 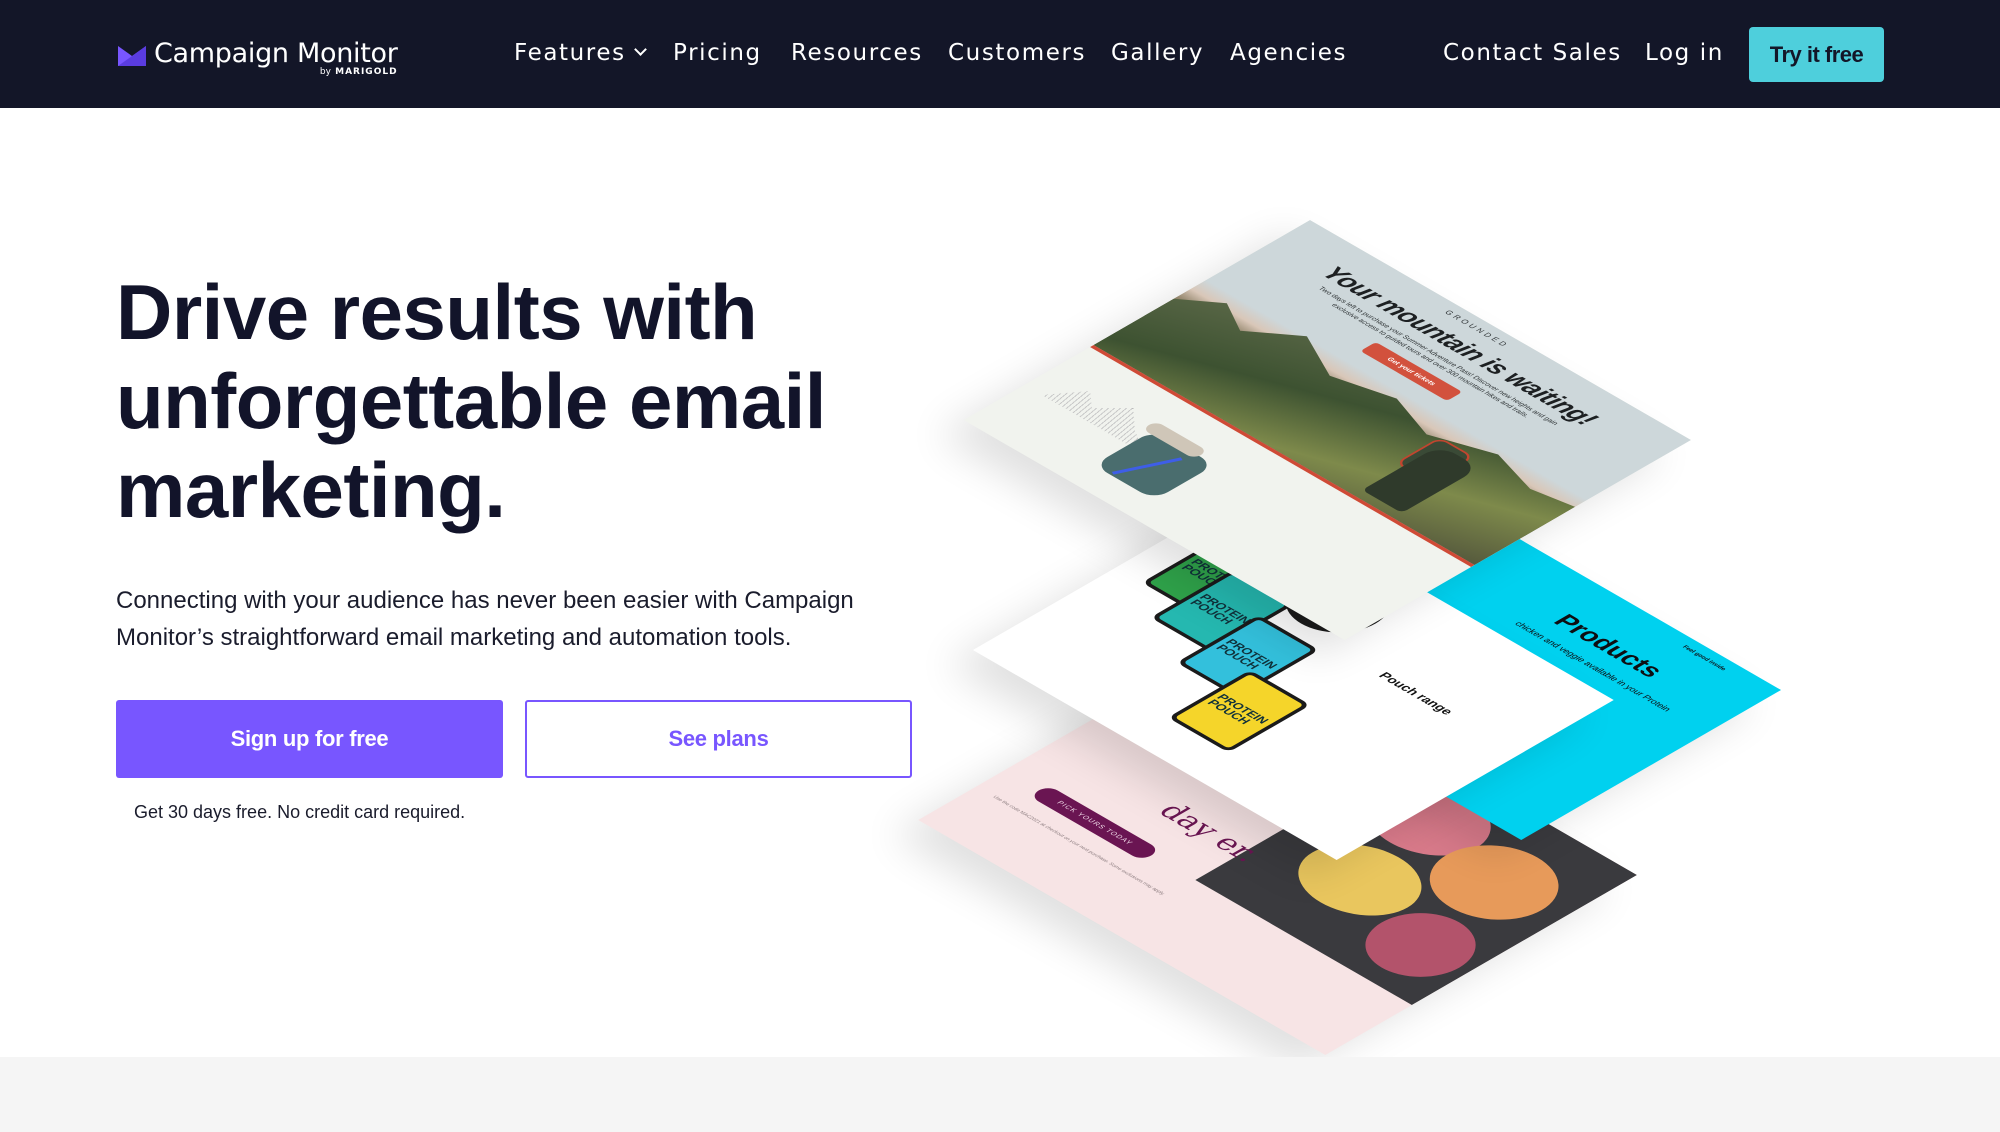 I want to click on nav-gallery: Gallery, so click(x=1157, y=53).